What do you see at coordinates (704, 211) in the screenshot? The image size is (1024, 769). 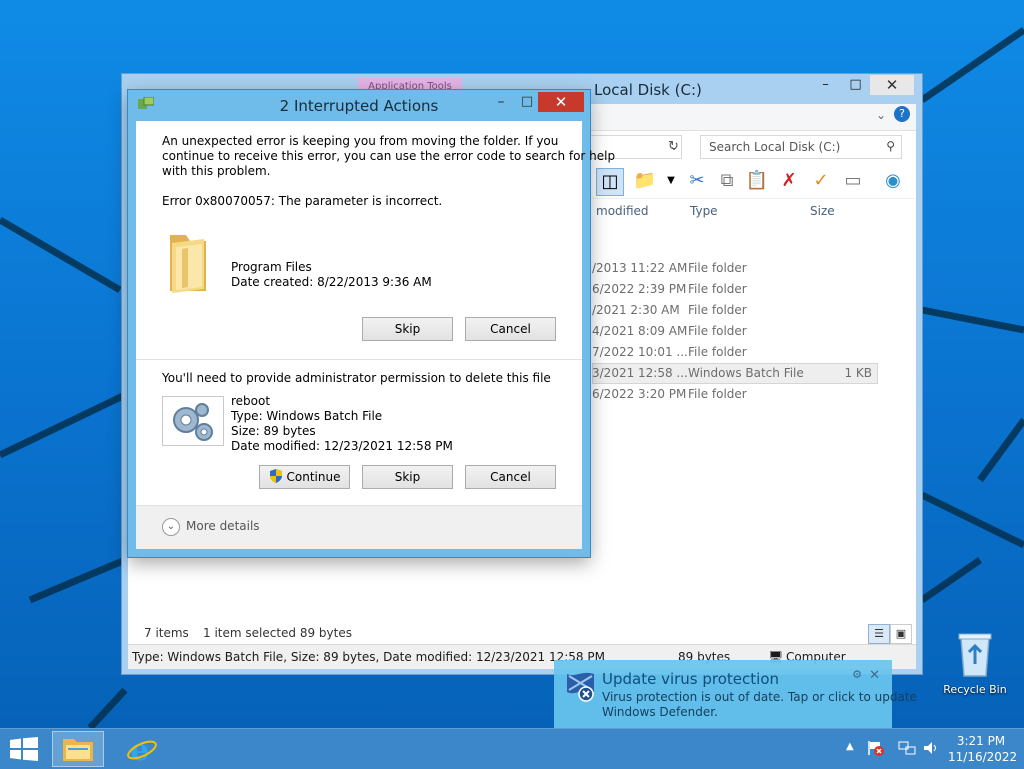 I see `column-header-type: Type` at bounding box center [704, 211].